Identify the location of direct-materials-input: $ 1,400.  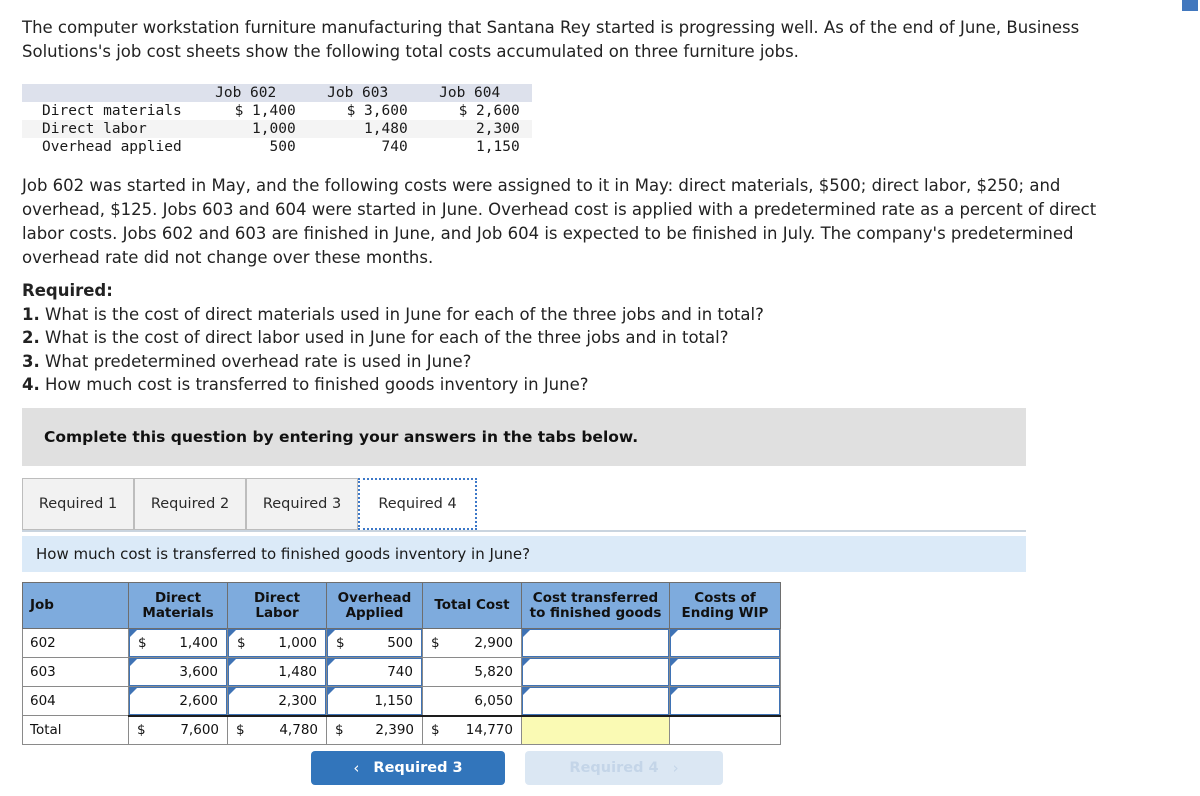
(178, 643).